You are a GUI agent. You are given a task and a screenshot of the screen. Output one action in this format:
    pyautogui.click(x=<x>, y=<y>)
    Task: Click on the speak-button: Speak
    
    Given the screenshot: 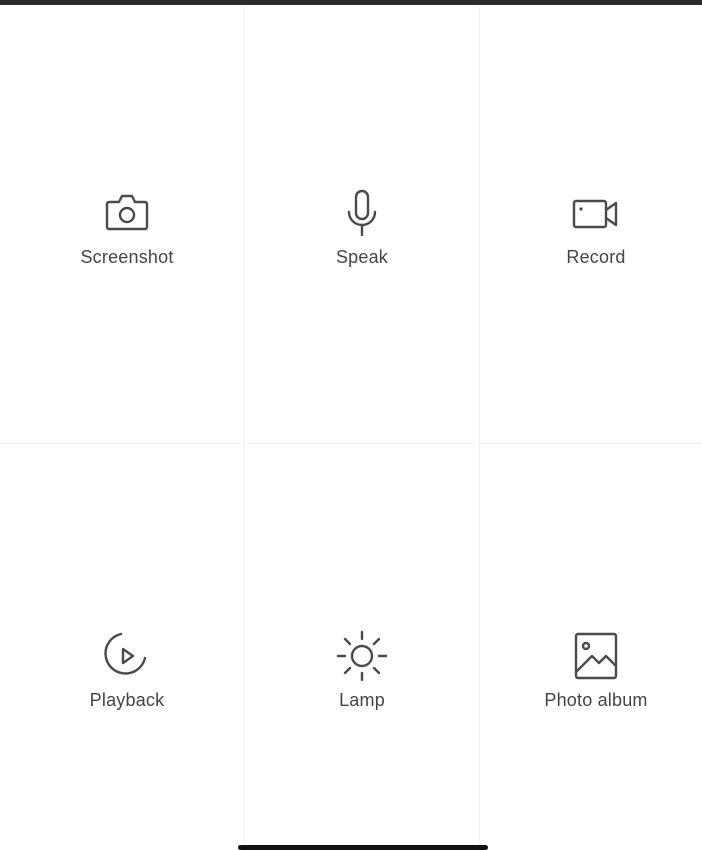 What is the action you would take?
    pyautogui.click(x=362, y=226)
    